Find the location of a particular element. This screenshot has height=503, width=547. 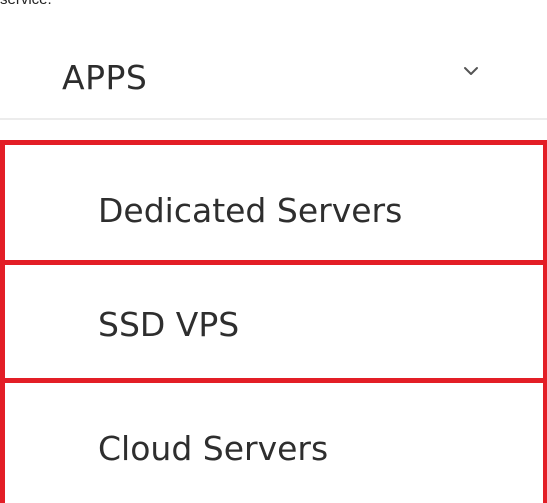

previous-text-fragment: service. is located at coordinates (26, 4).